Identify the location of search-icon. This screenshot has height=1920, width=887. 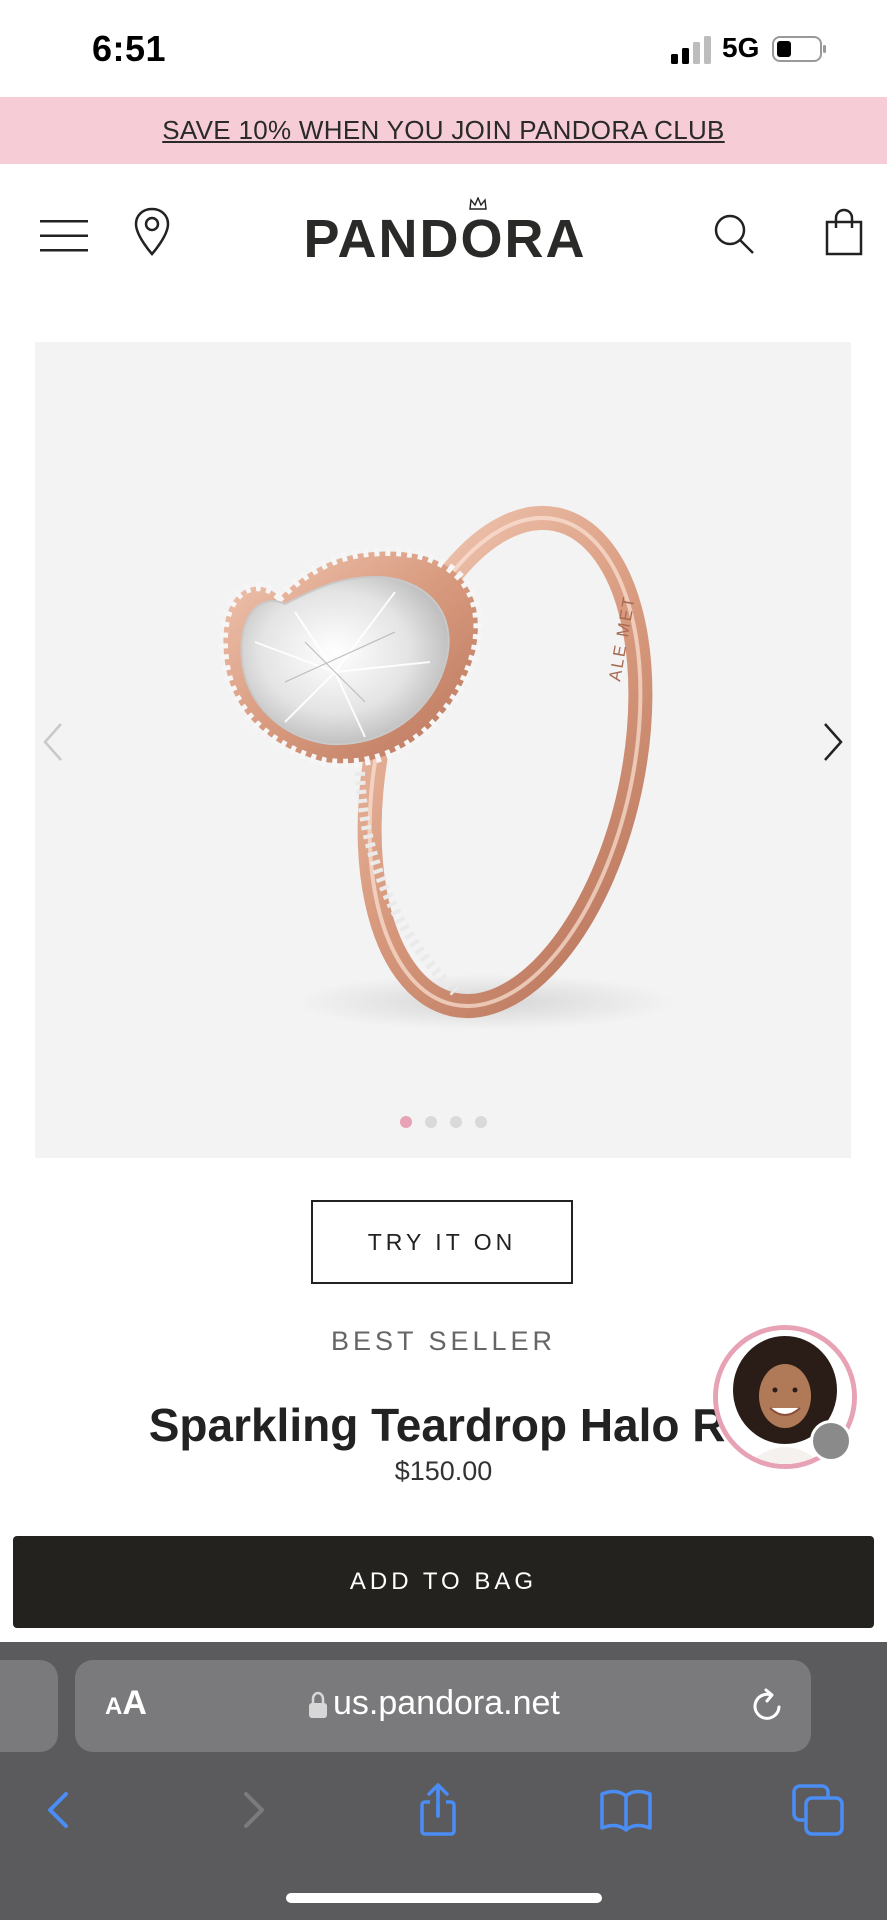
(734, 234).